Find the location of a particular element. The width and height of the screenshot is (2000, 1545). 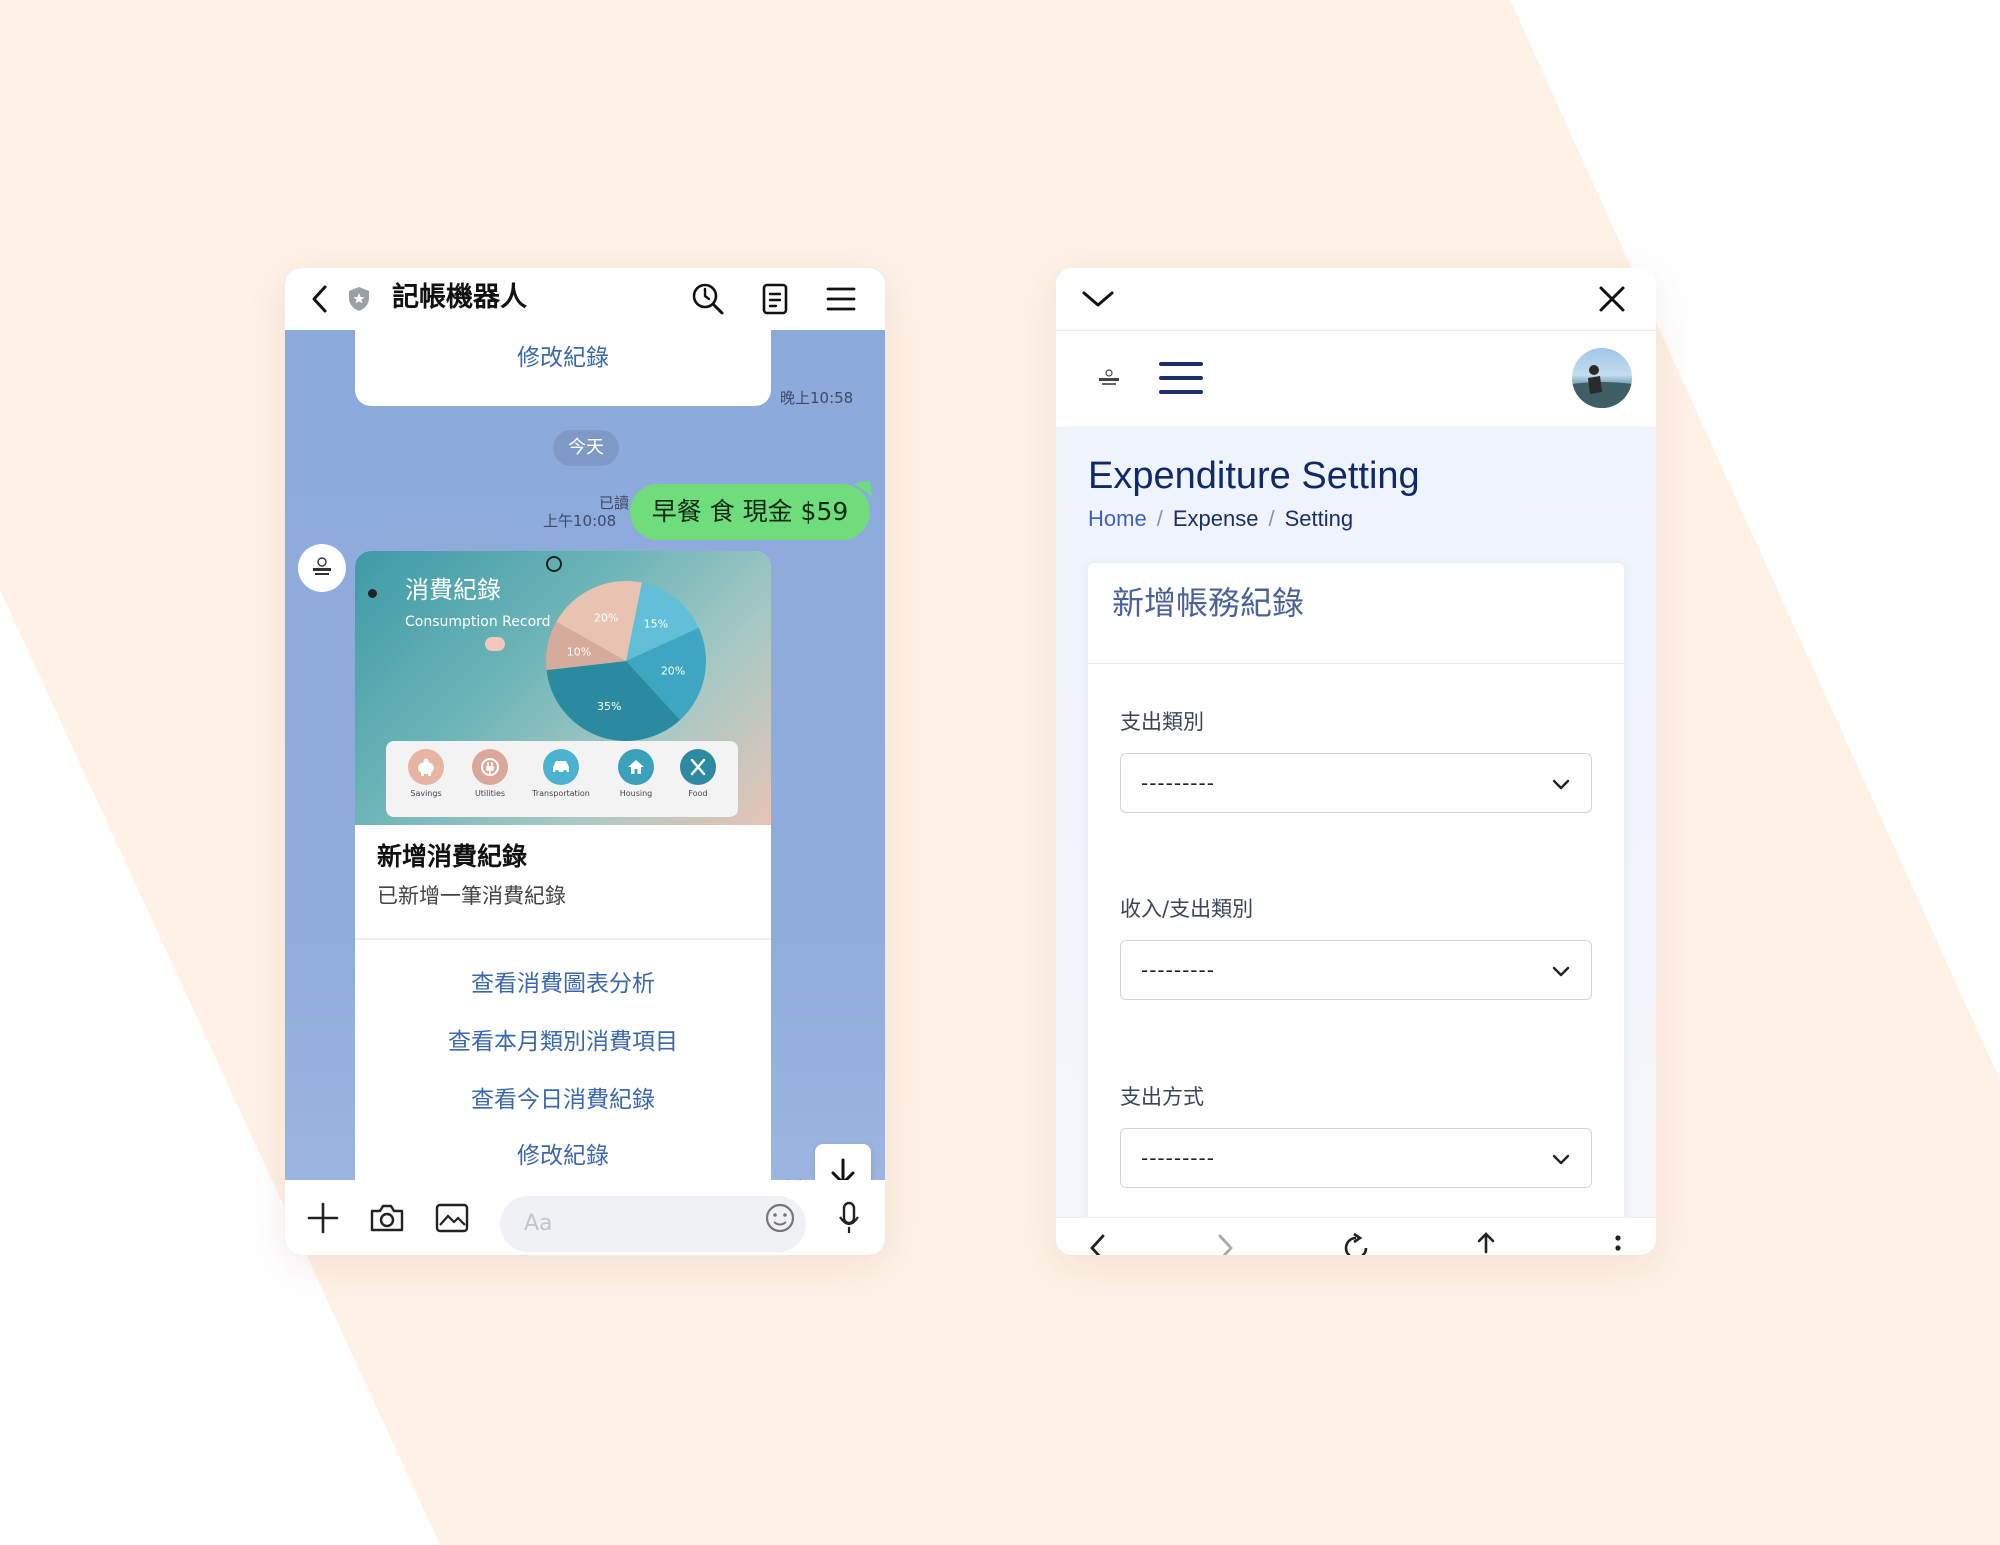

menu-icon is located at coordinates (841, 299).